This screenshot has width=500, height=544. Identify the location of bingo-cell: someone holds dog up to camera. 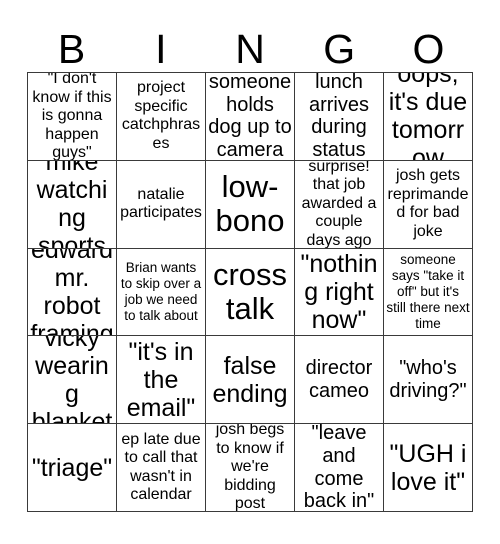
(250, 117).